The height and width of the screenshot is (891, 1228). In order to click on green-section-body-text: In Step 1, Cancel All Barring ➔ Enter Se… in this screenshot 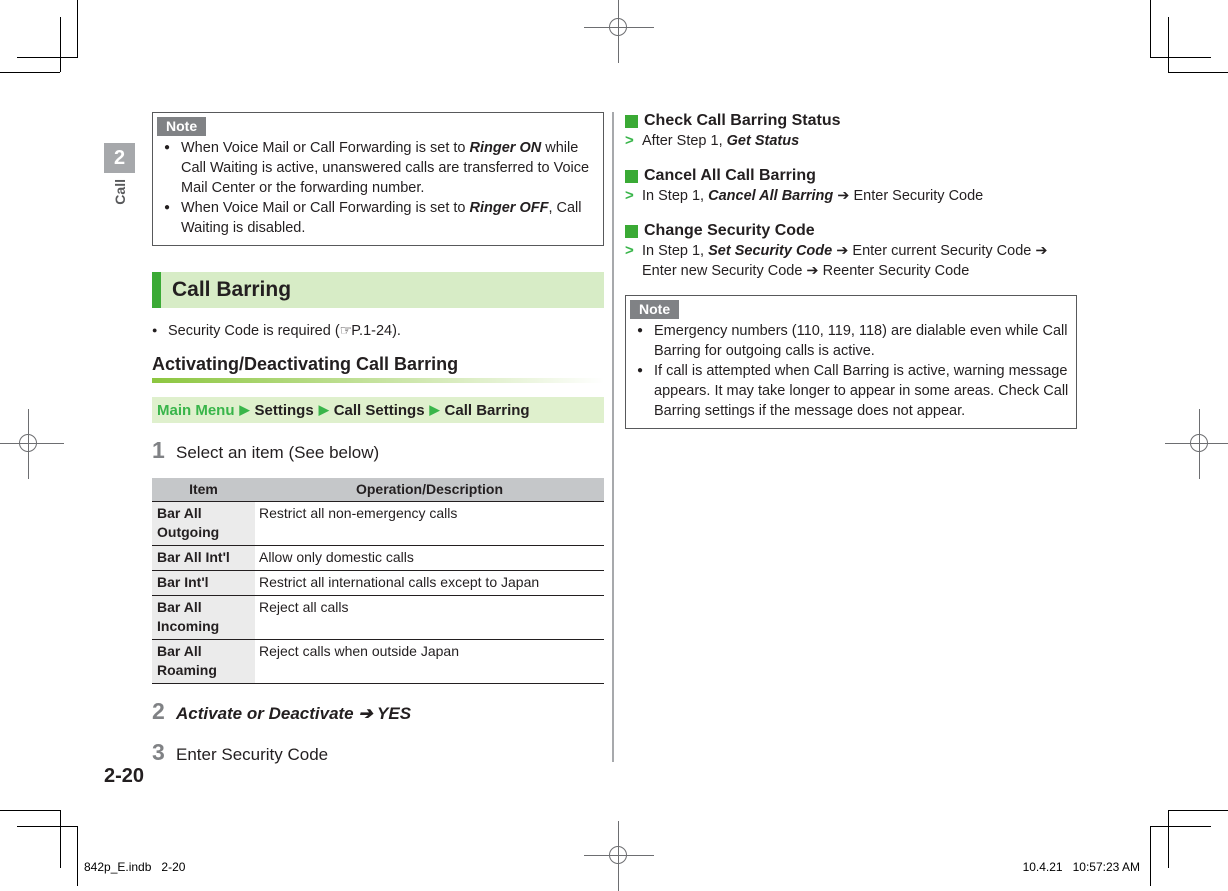, I will do `click(812, 196)`.